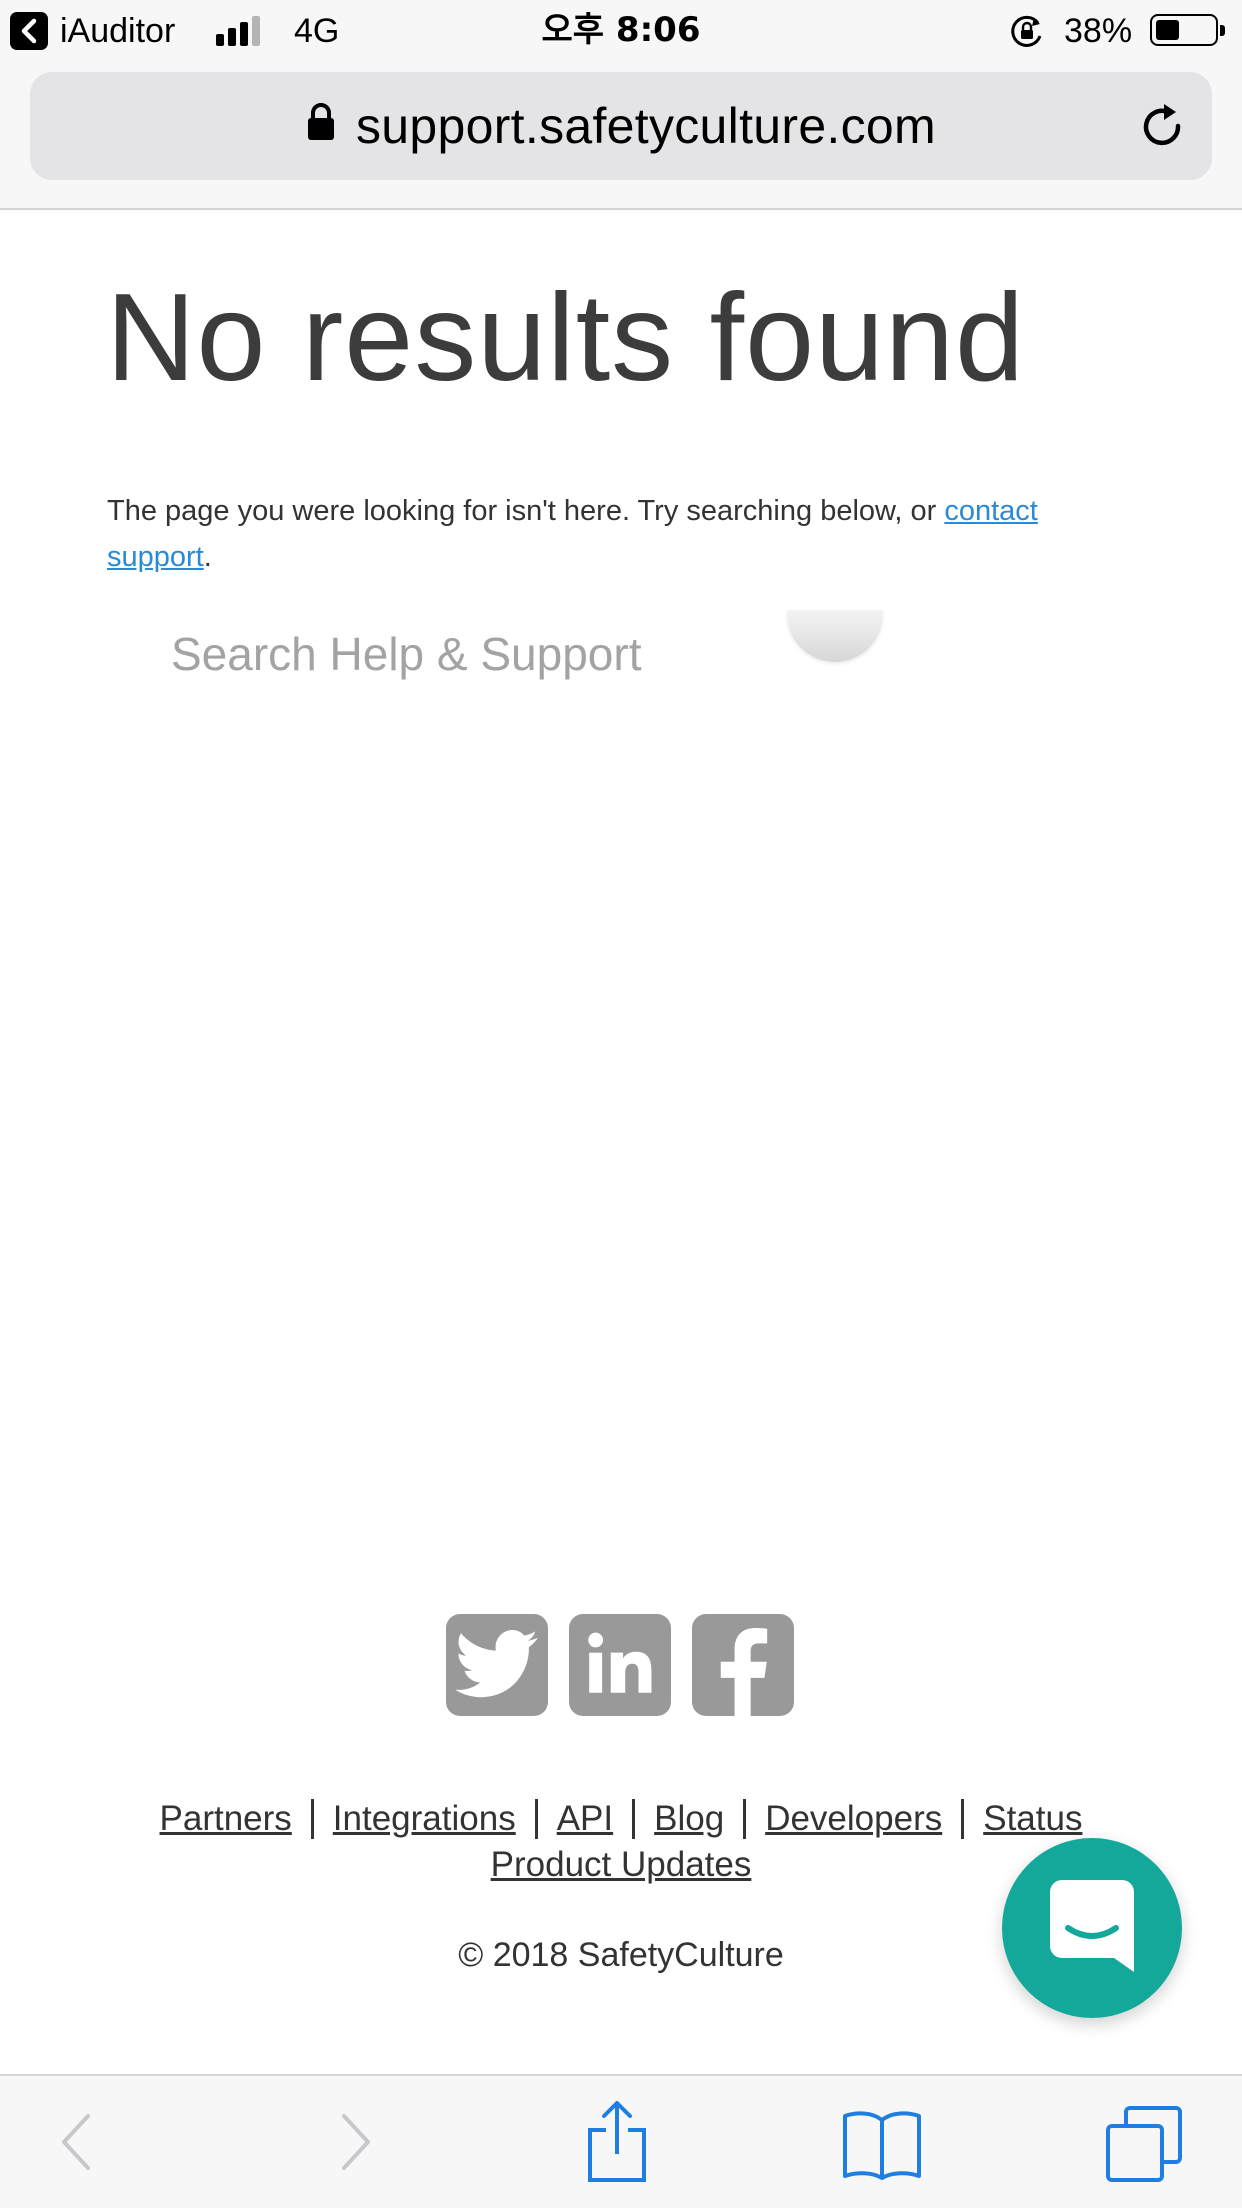 This screenshot has height=2208, width=1242. What do you see at coordinates (1032, 1818) in the screenshot?
I see `footer-link-status: Status` at bounding box center [1032, 1818].